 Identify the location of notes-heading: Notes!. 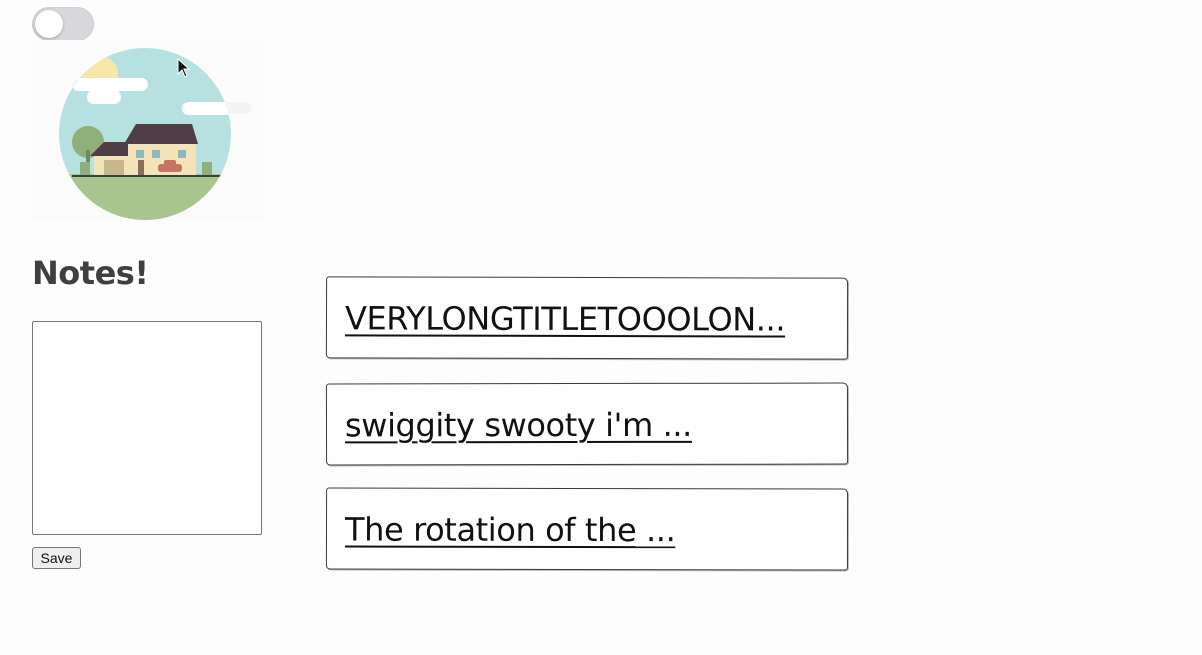
(90, 273).